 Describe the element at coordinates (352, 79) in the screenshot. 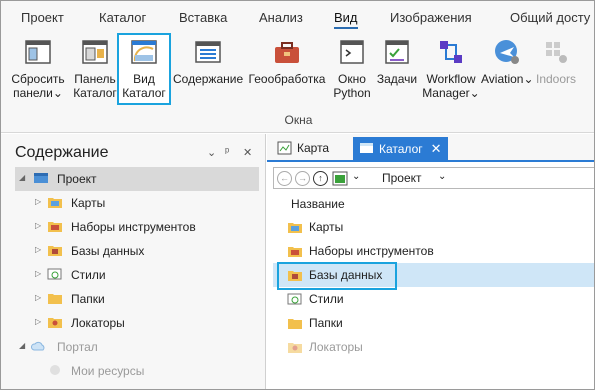

I see `python-window-label: Окно` at that location.